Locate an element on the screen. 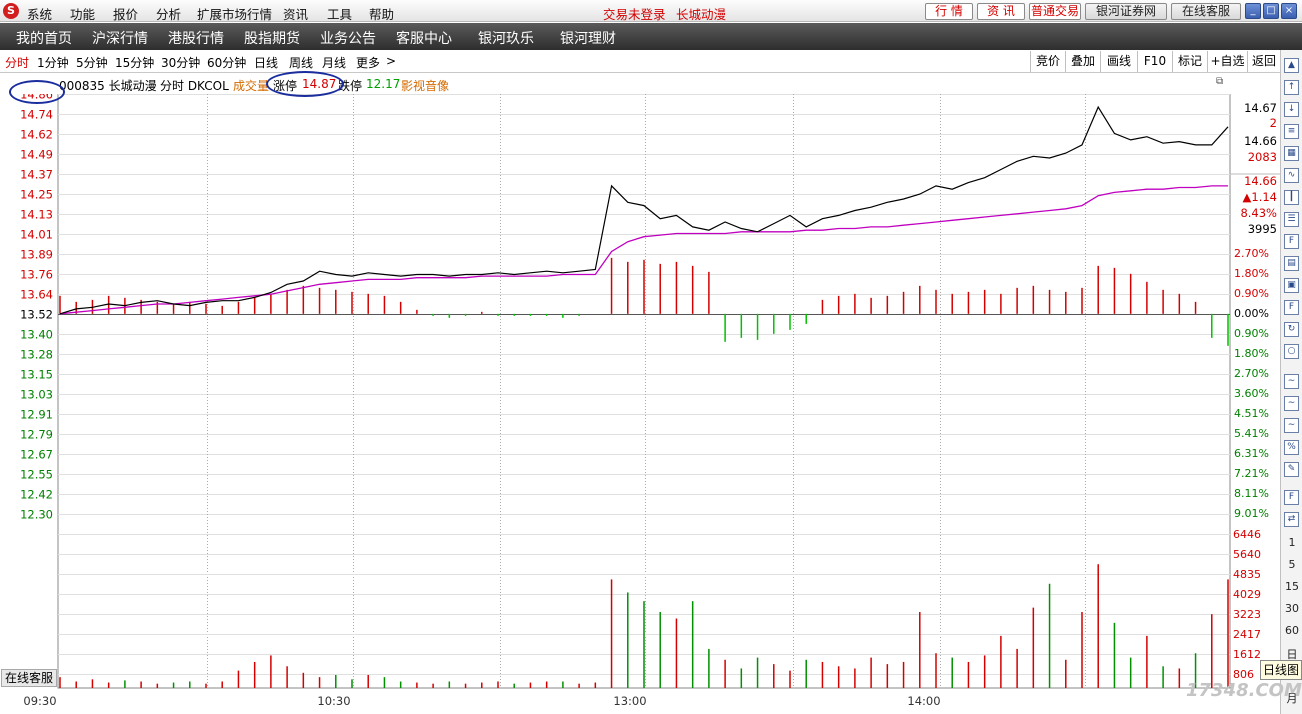 This screenshot has width=1302, height=714. grid-icon: ▣ is located at coordinates (1291, 285).